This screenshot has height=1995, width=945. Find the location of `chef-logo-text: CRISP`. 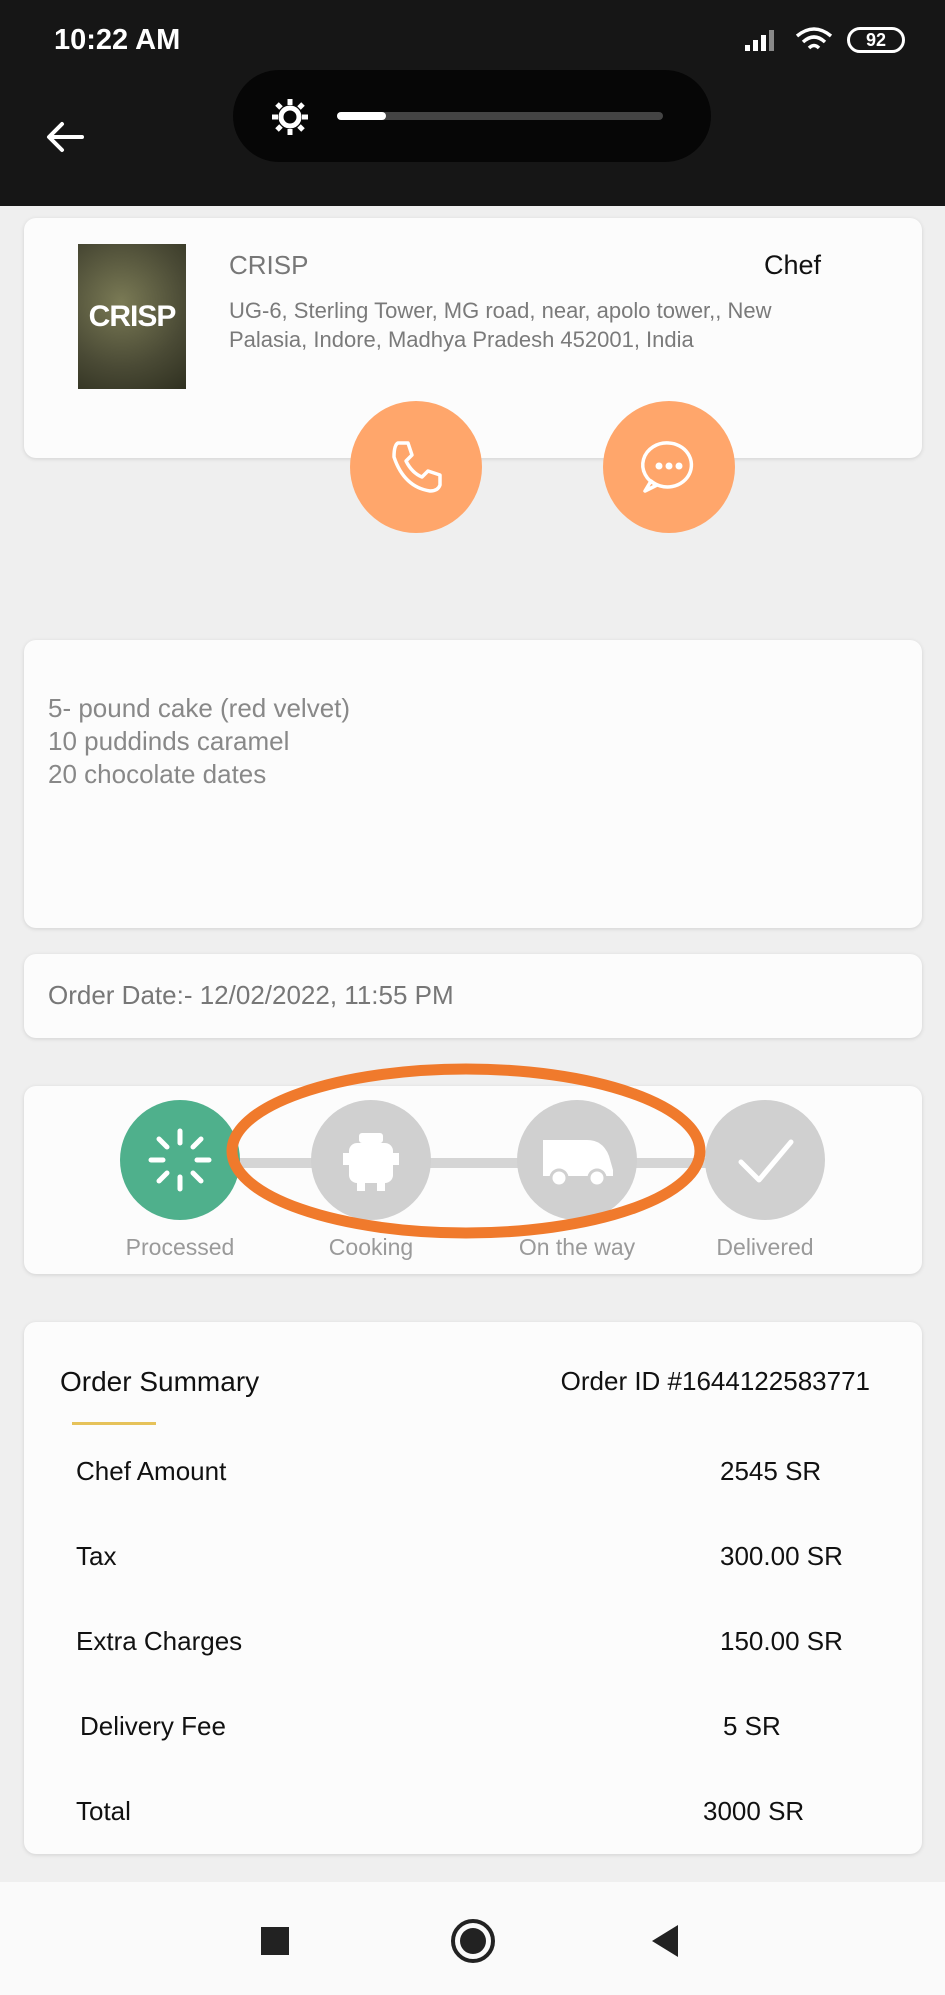

chef-logo-text: CRISP is located at coordinates (132, 316).